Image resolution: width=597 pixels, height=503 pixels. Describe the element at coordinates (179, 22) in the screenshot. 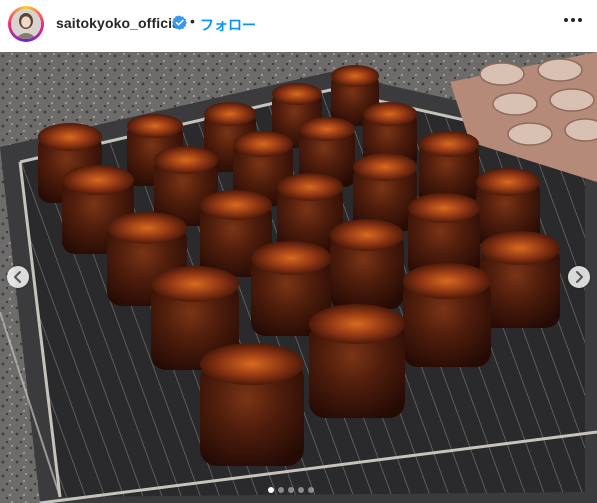

I see `verified-badge-icon` at that location.